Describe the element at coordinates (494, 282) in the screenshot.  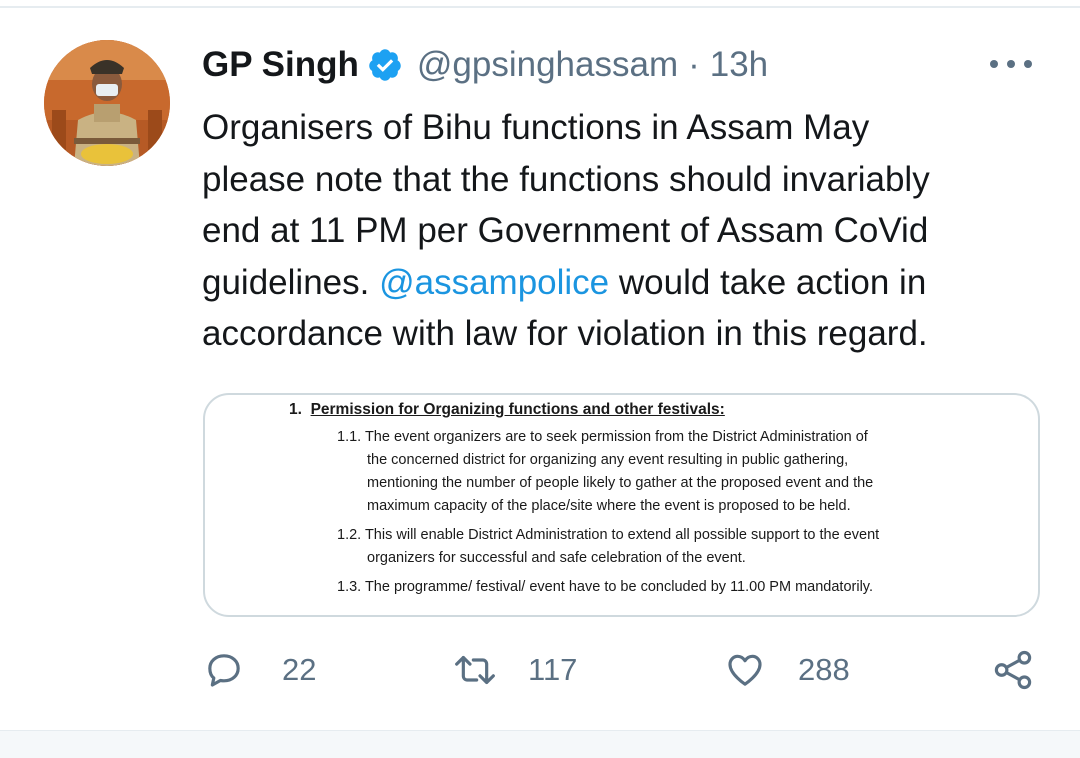
I see `mention-link: @assampolice` at that location.